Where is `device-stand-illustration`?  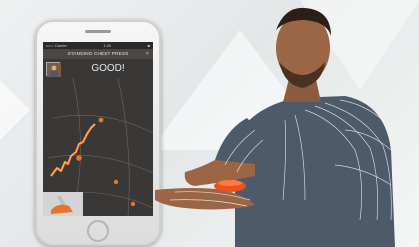
device-stand-illustration is located at coordinates (63, 204).